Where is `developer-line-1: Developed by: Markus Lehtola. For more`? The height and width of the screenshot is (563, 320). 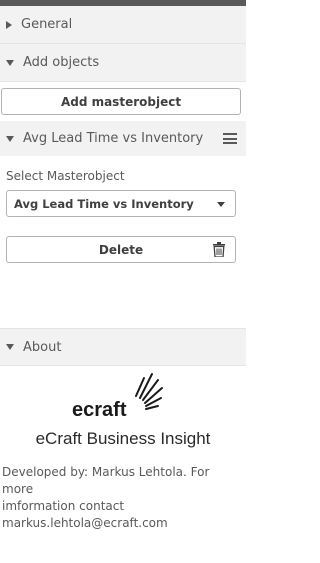
developer-line-1: Developed by: Markus Lehtola. For more is located at coordinates (106, 480).